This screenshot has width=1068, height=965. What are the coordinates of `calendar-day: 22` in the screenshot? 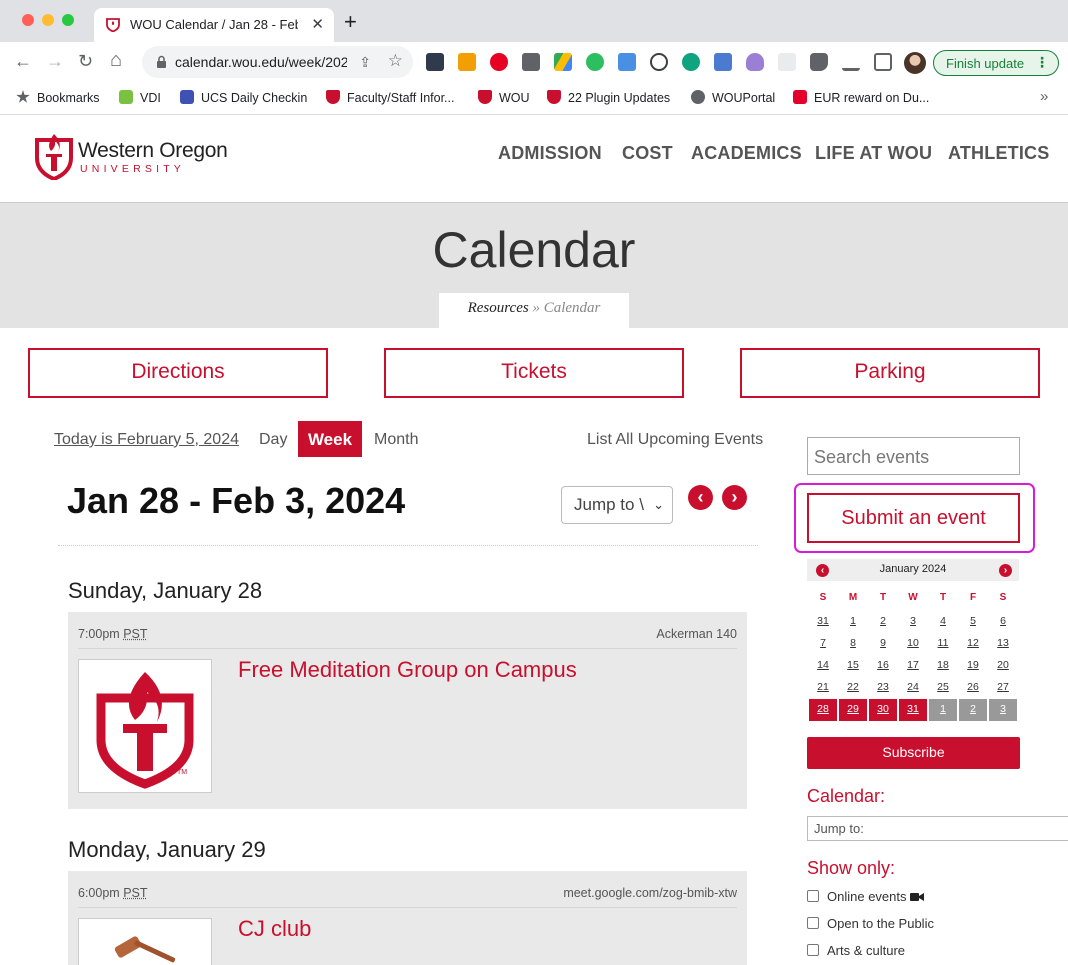 It's located at (853, 688).